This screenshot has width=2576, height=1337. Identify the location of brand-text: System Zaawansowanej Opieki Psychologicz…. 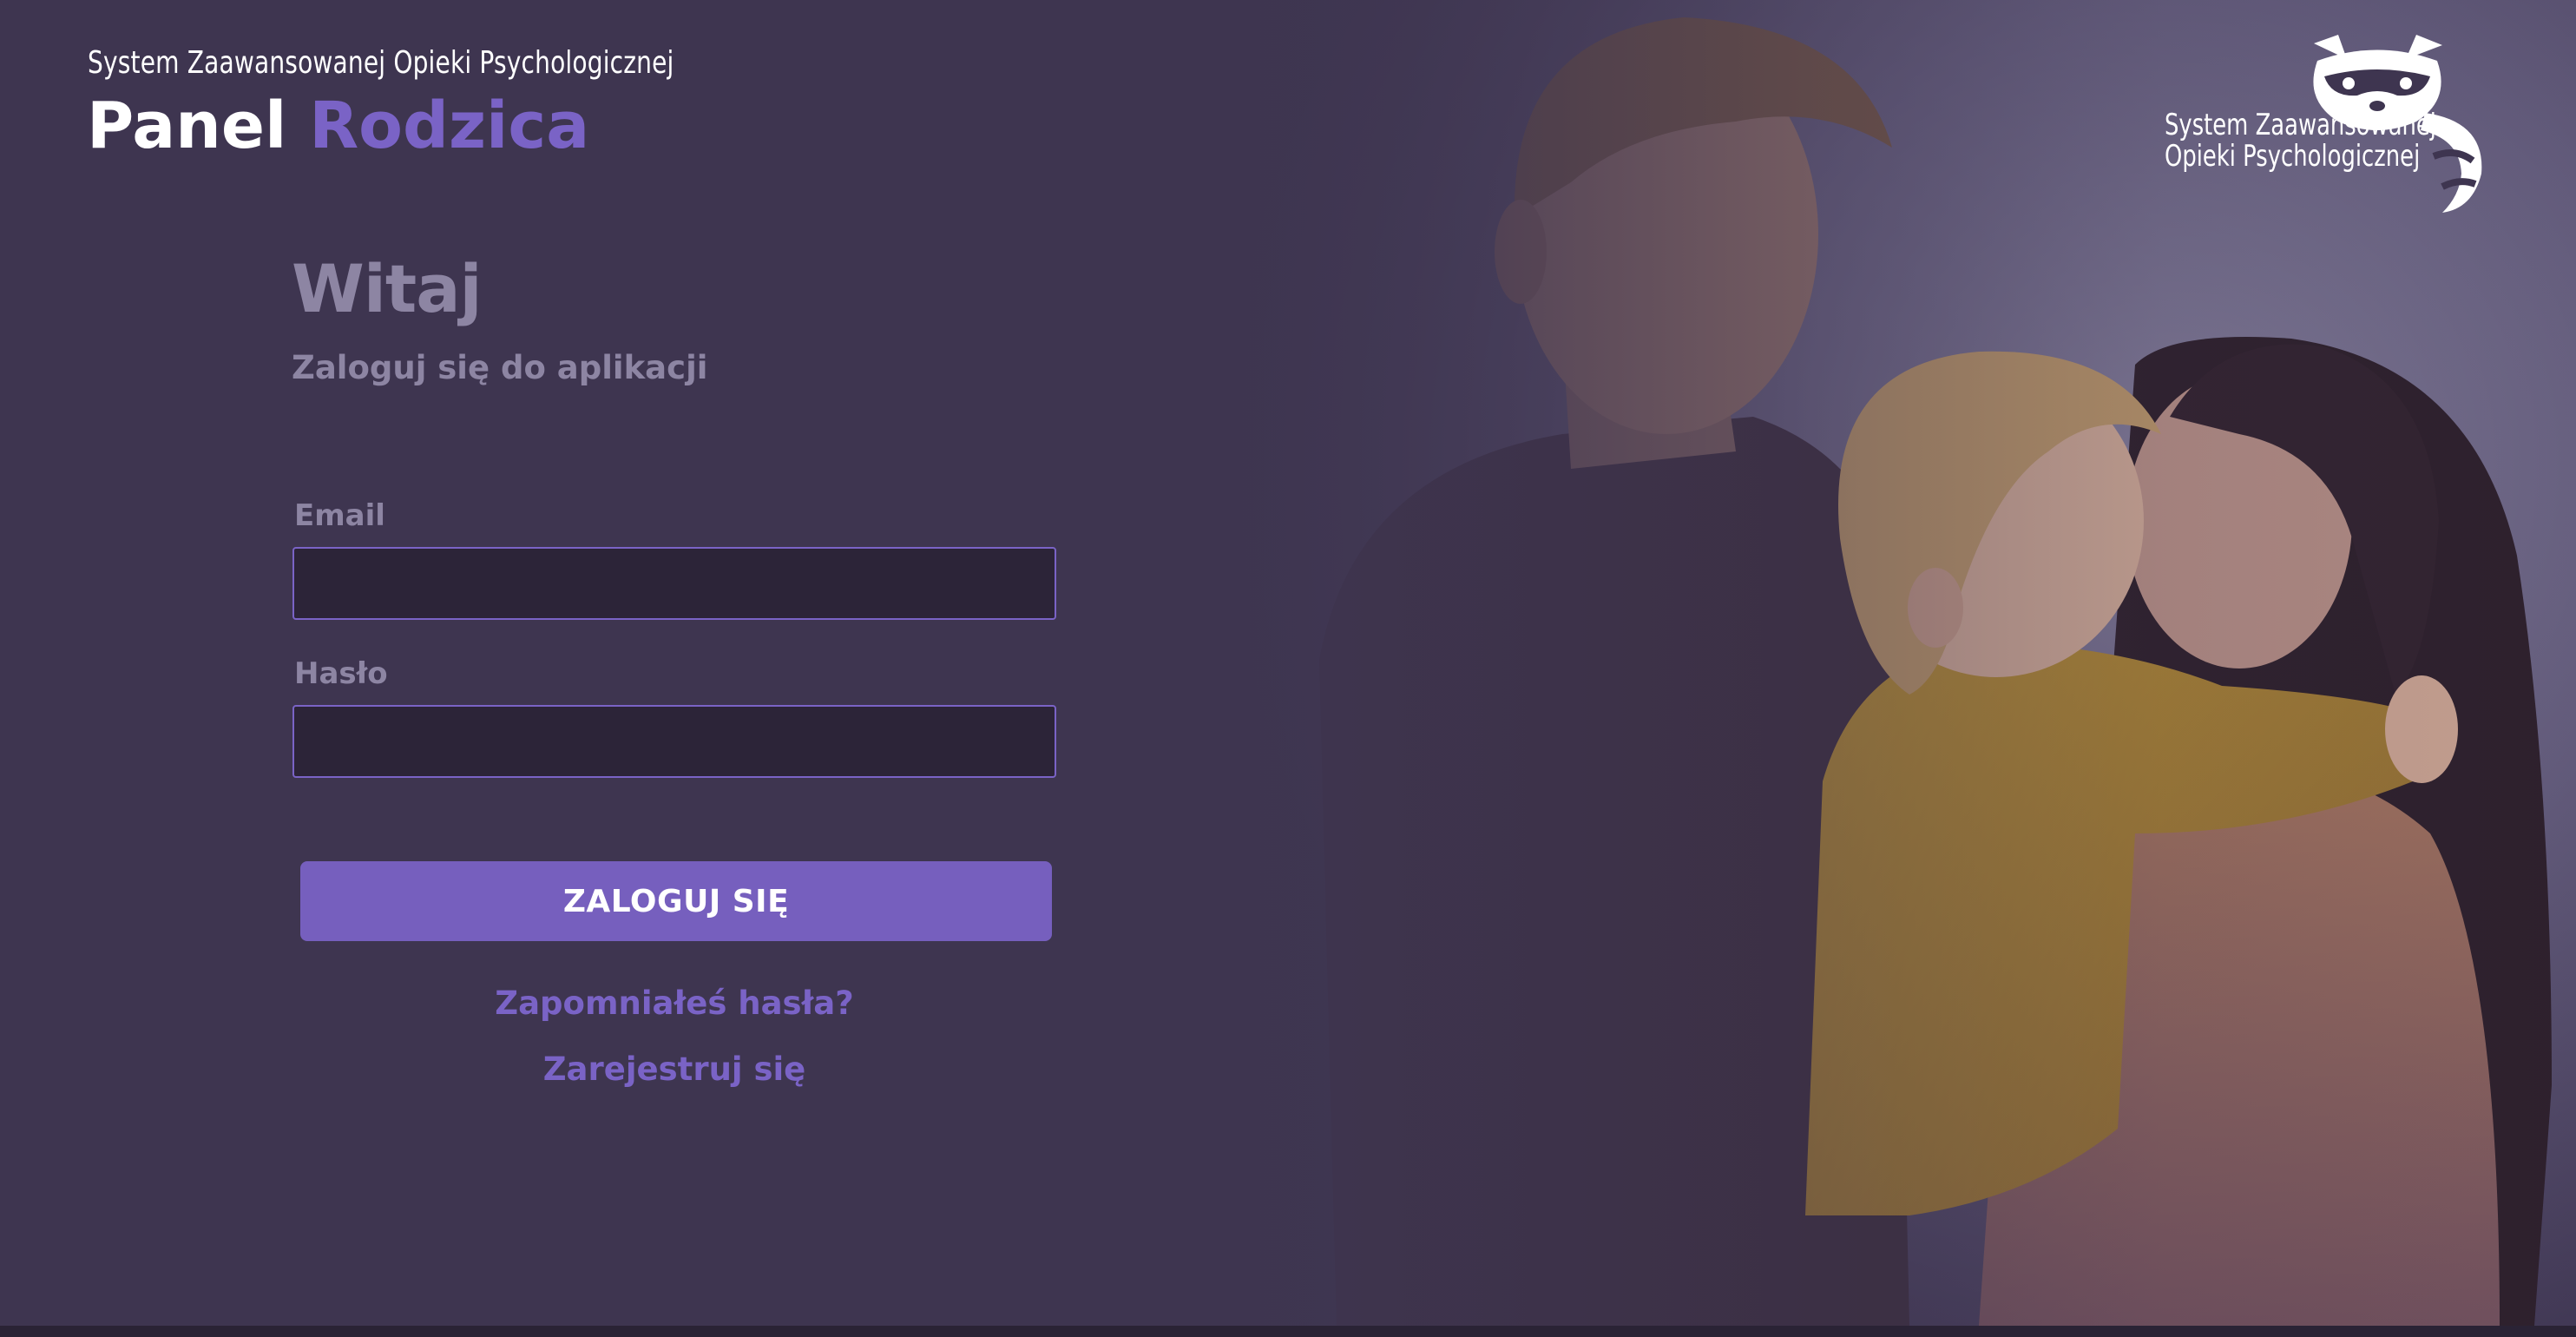
(2301, 141).